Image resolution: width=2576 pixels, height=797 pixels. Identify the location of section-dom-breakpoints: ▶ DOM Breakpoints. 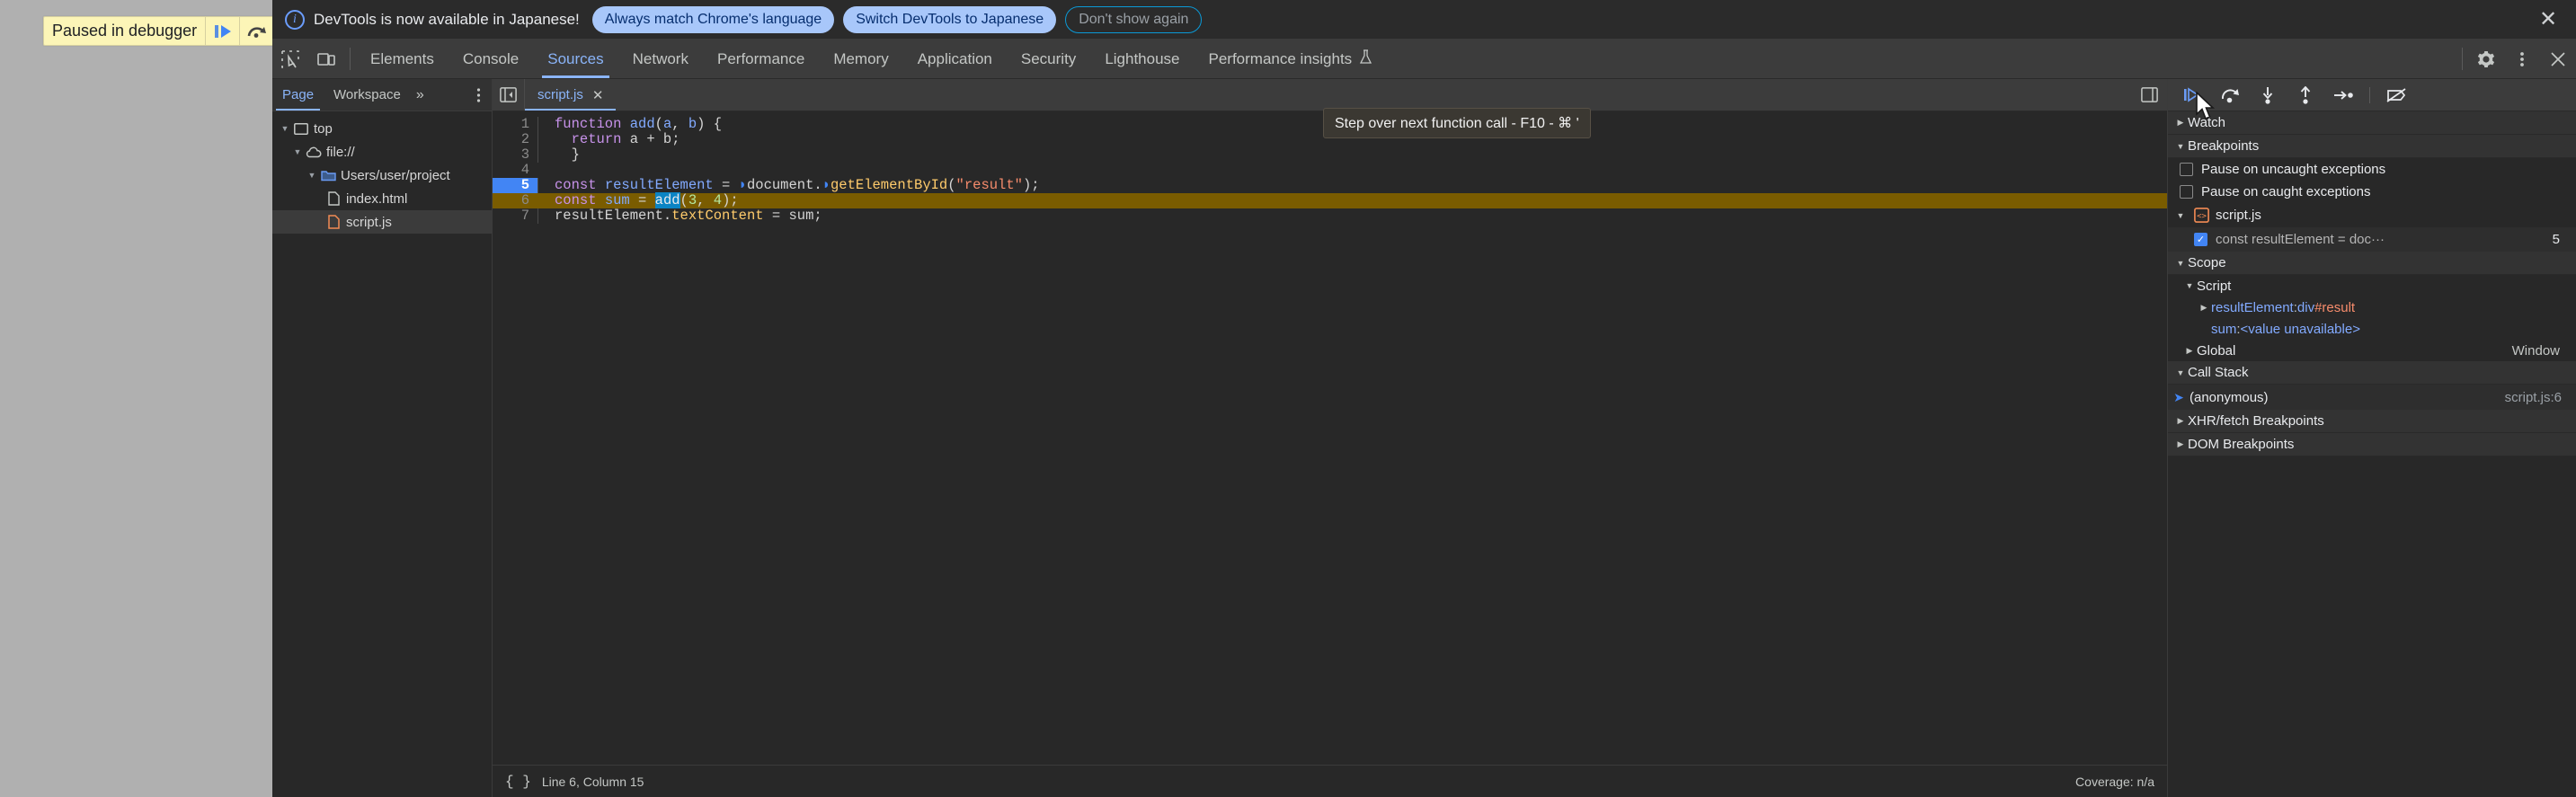
(2372, 444).